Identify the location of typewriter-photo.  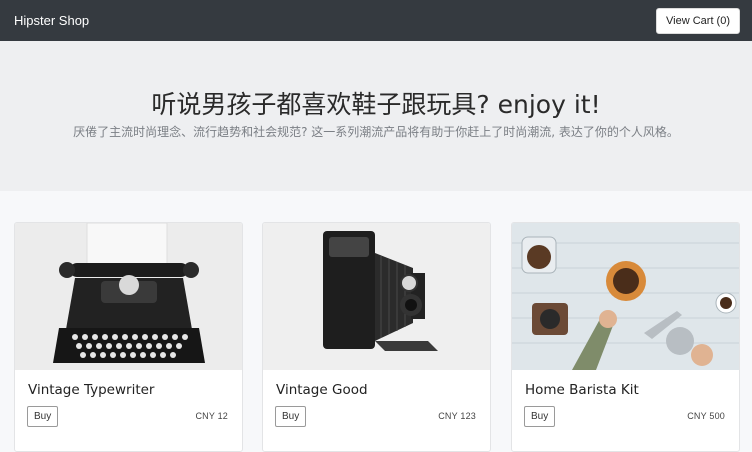
(128, 296).